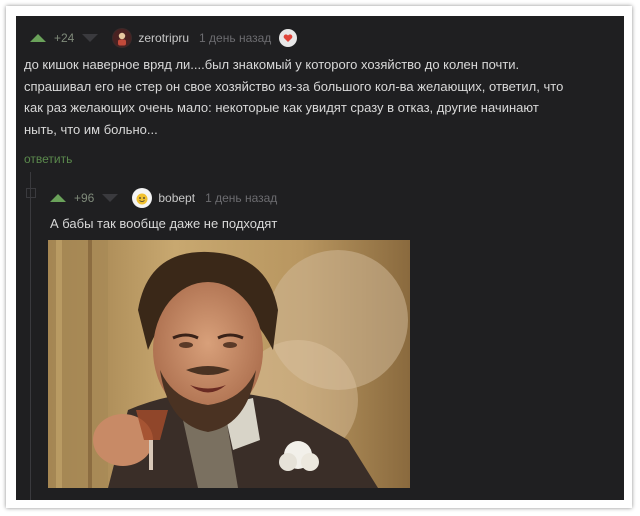 The image size is (640, 516). I want to click on heart-badge-icon, so click(288, 38).